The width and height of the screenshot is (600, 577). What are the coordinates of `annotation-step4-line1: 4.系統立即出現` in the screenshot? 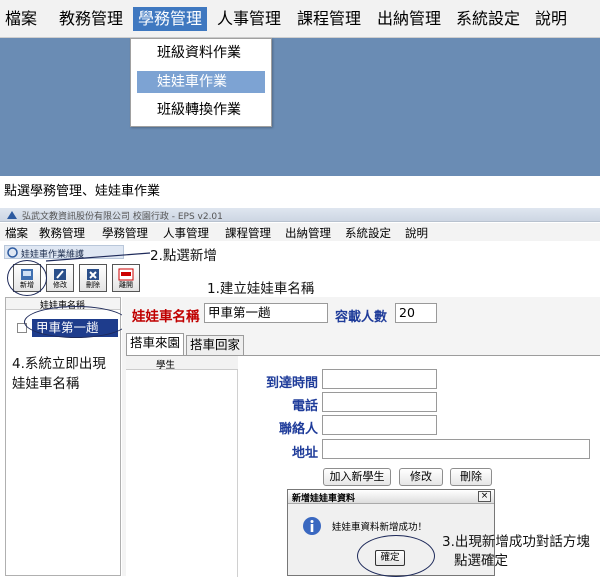 It's located at (59, 364).